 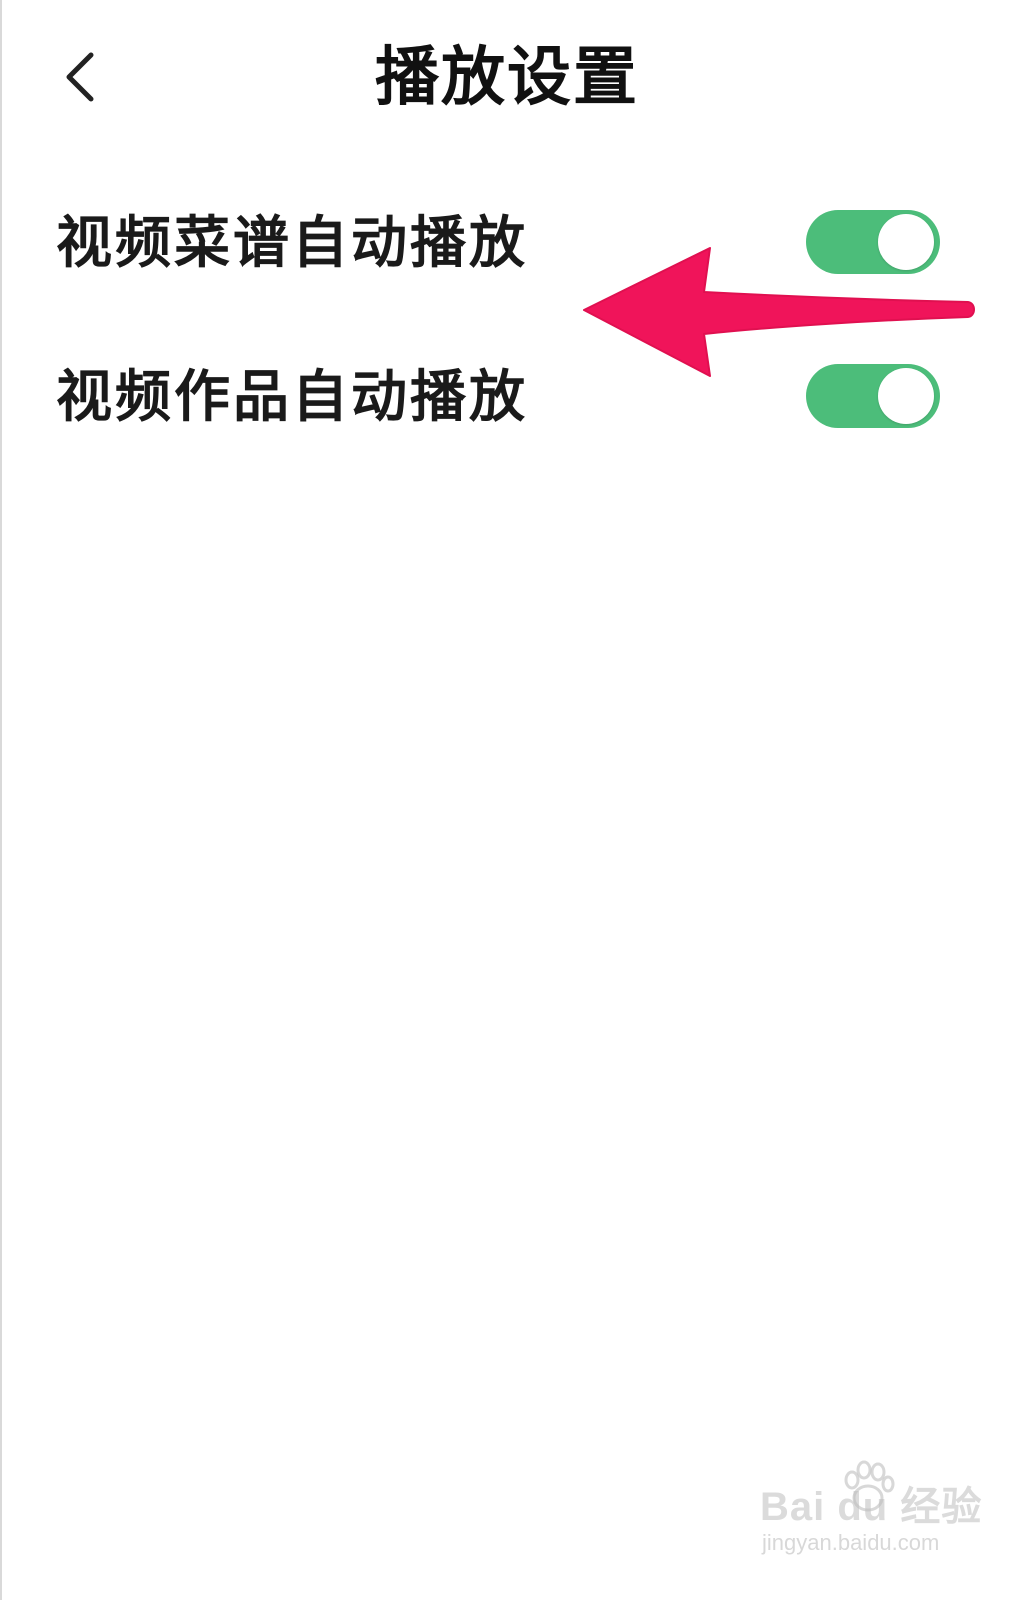 I want to click on setting-label: 视频菜谱自动播放, so click(x=292, y=243).